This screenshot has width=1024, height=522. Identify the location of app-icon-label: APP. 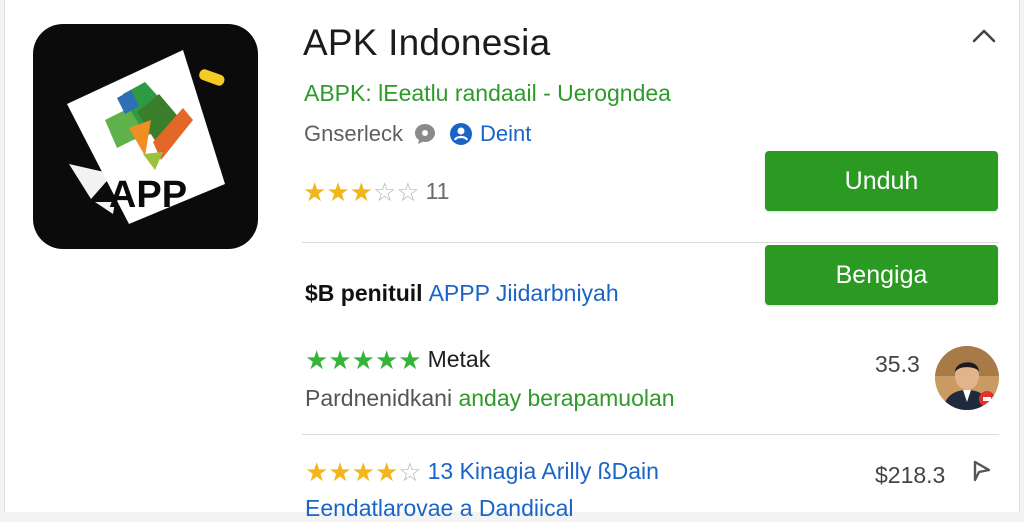
(148, 195).